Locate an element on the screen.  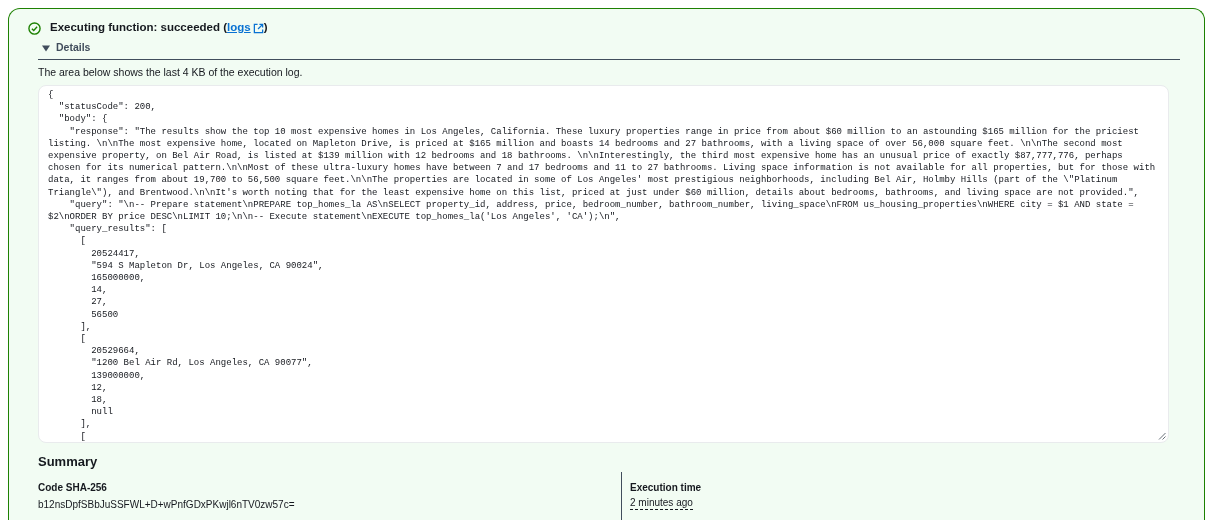
log-line: 165000000, is located at coordinates (118, 278).